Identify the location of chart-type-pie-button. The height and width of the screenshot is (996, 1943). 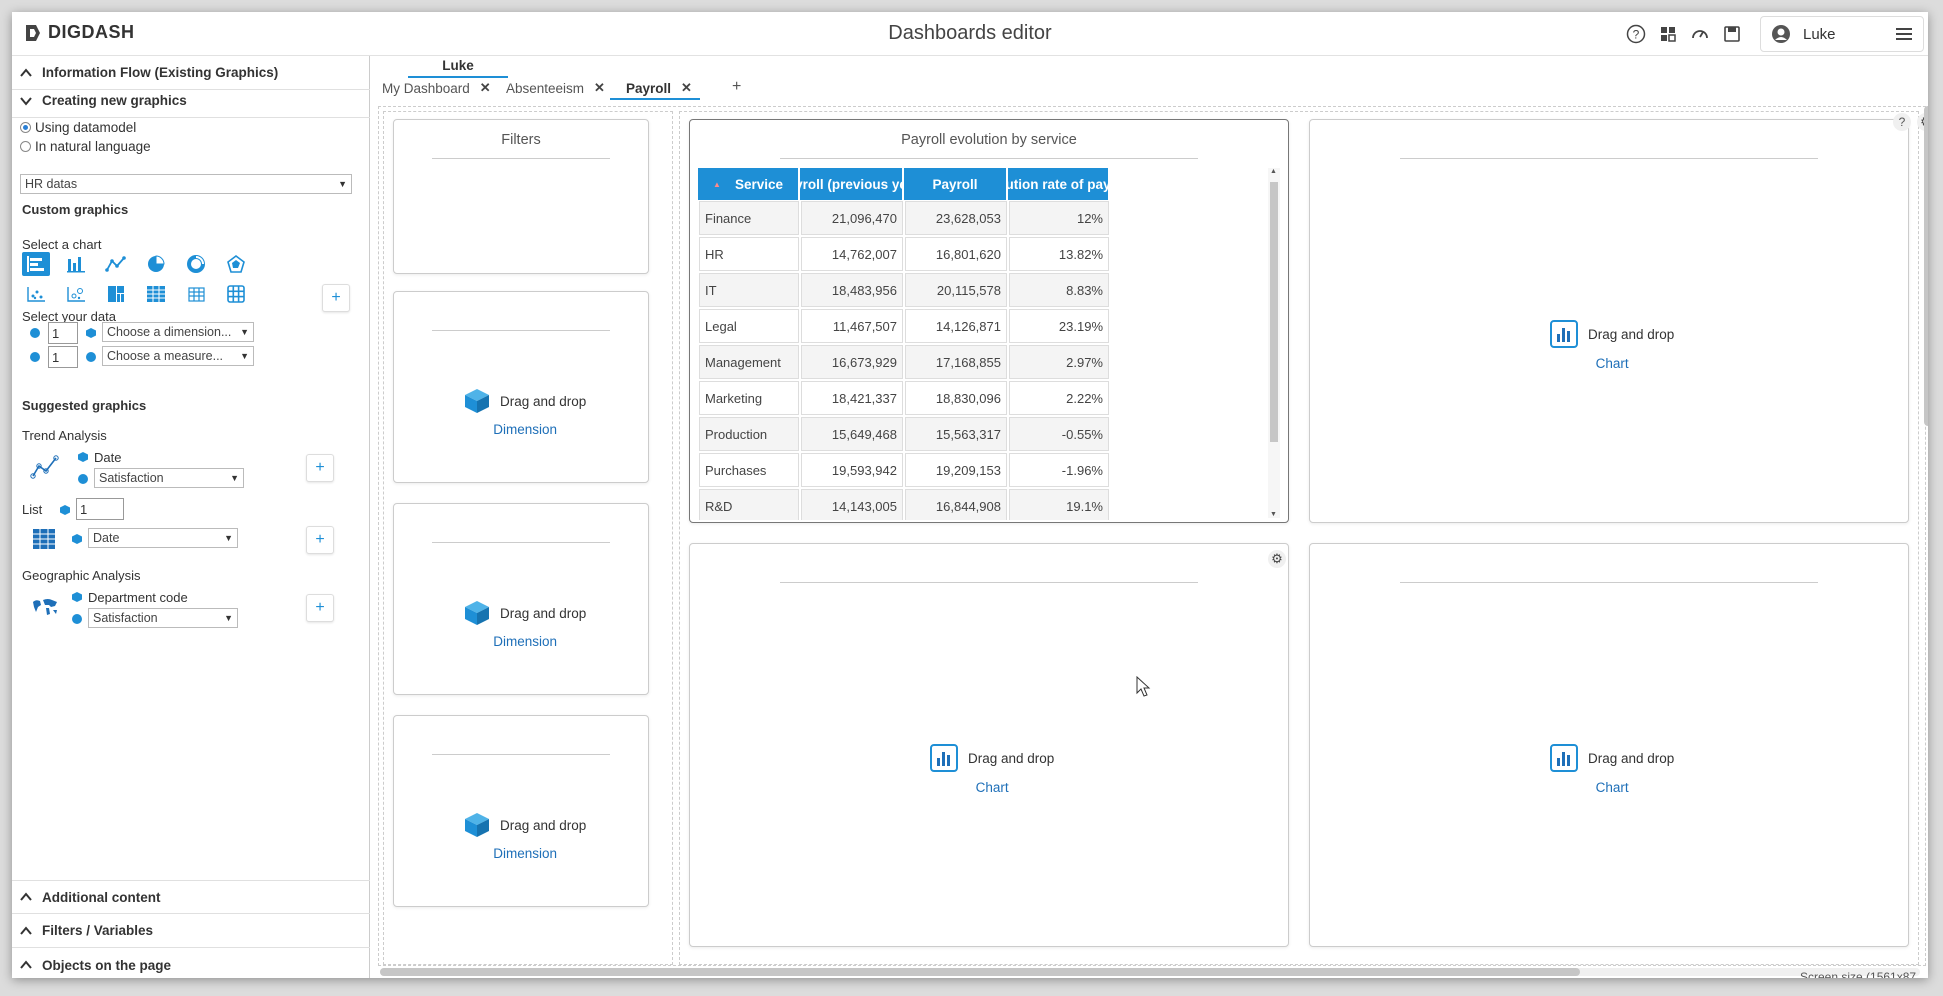
(156, 264).